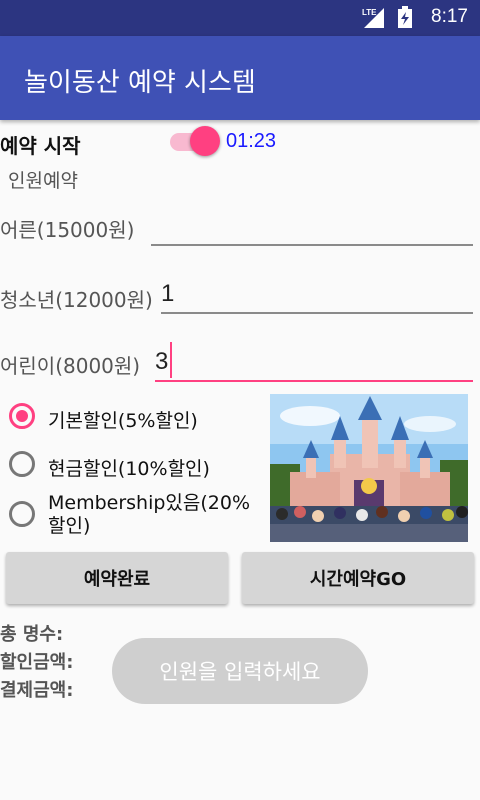 The width and height of the screenshot is (480, 800). Describe the element at coordinates (32, 634) in the screenshot. I see `total-count-label: 총 명수:` at that location.